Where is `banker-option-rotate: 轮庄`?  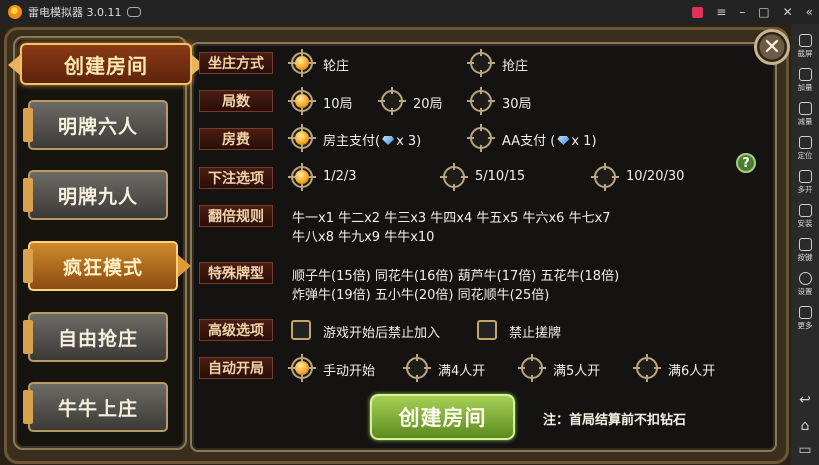
banker-option-rotate: 轮庄 is located at coordinates (336, 66).